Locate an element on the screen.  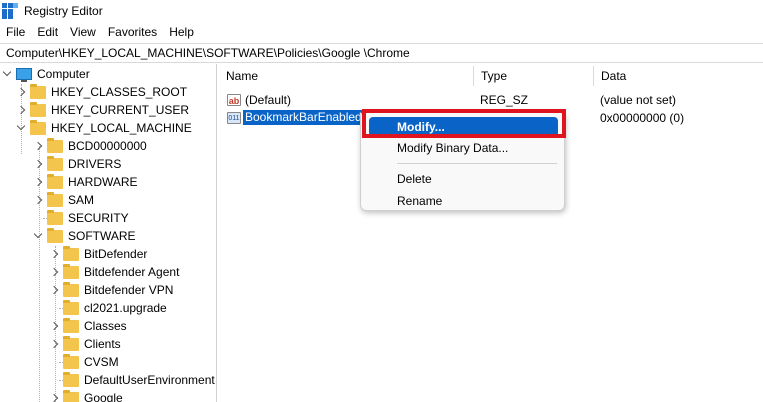
menu-file: File is located at coordinates (15, 32).